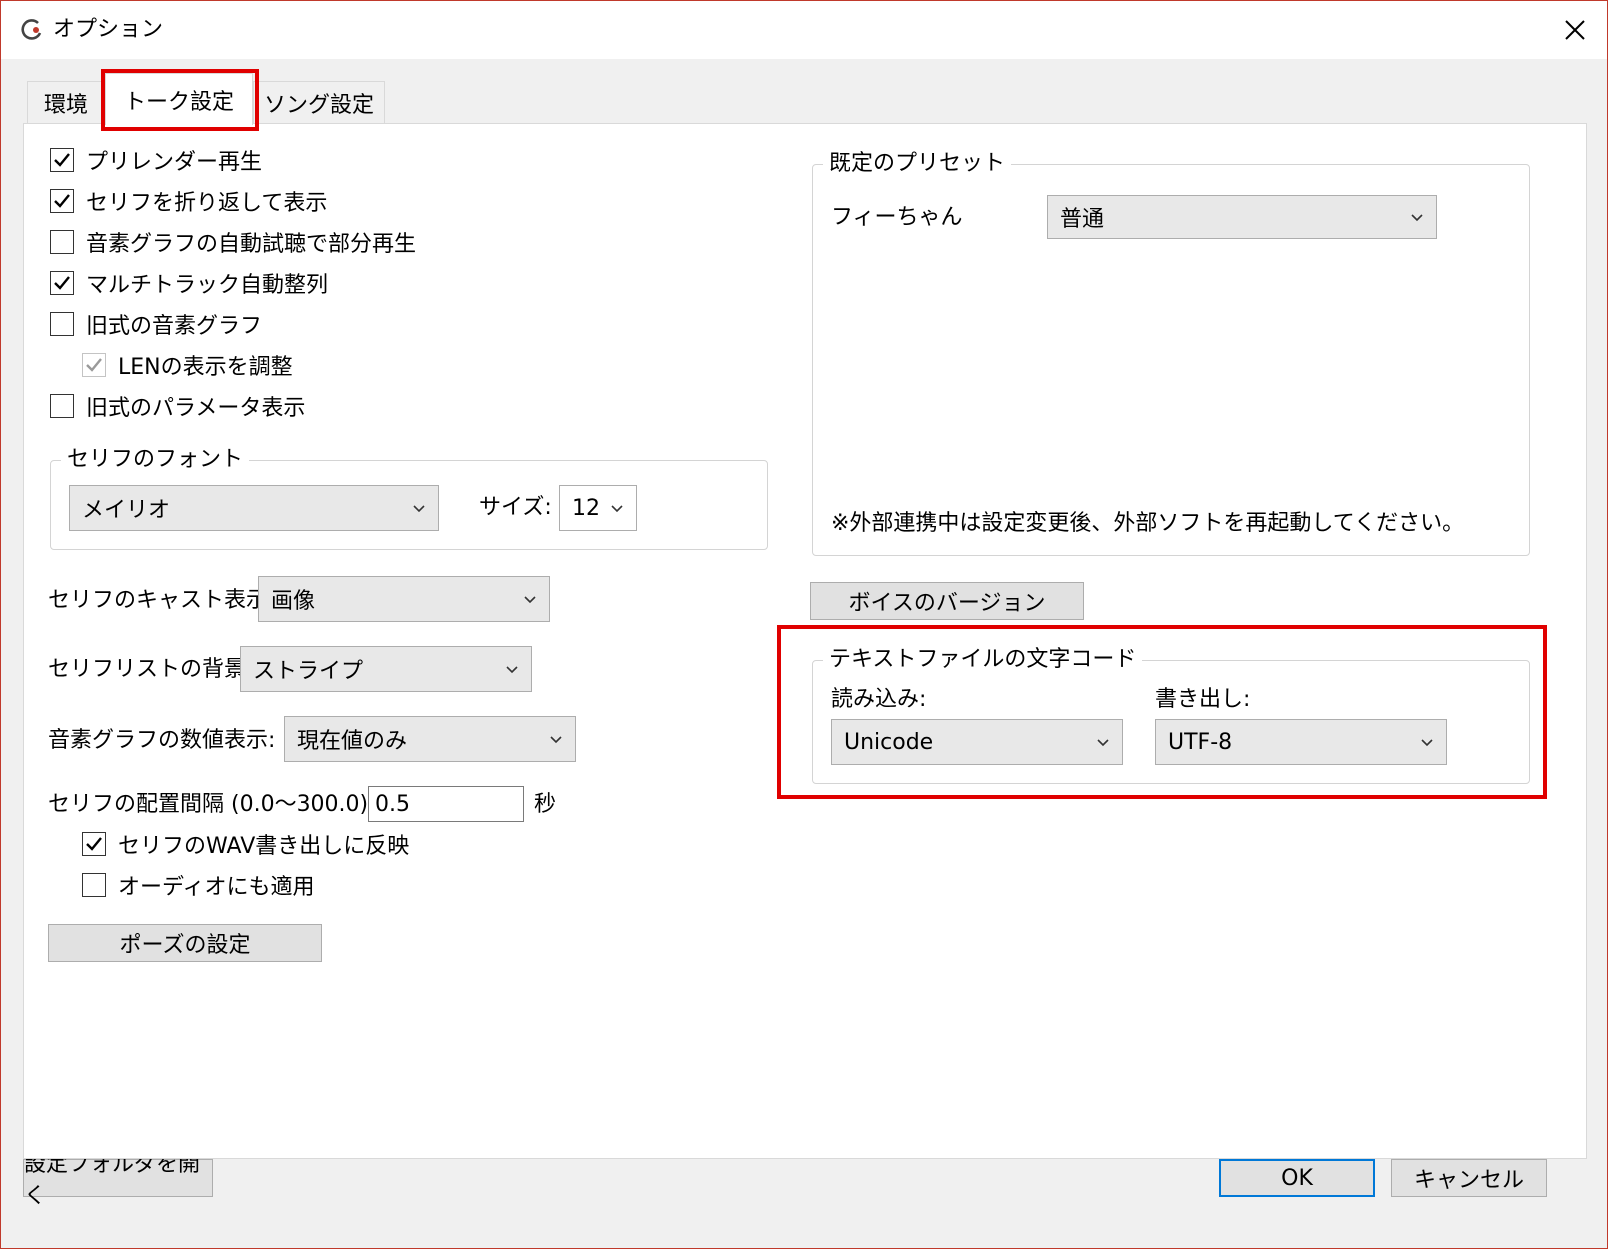  Describe the element at coordinates (205, 367) in the screenshot. I see `checkbox-label: LENの表示を調整` at that location.